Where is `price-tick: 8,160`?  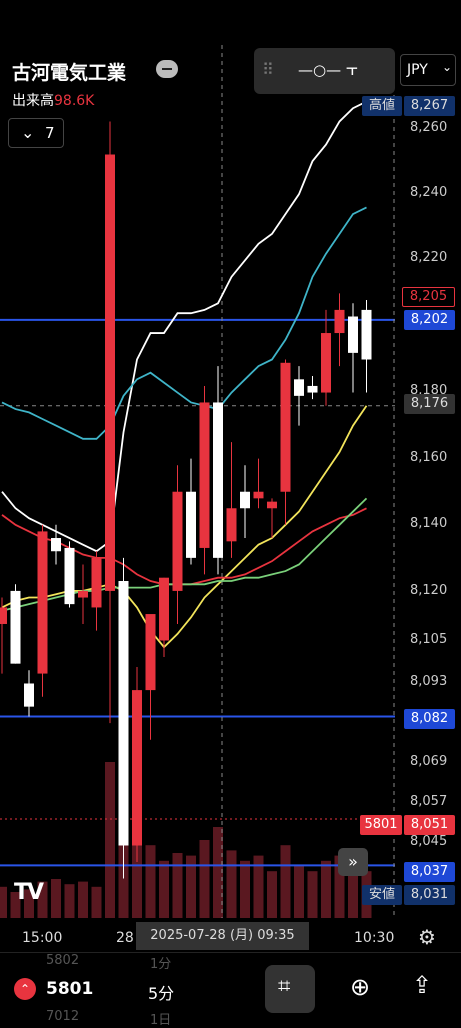
price-tick: 8,160 is located at coordinates (429, 457).